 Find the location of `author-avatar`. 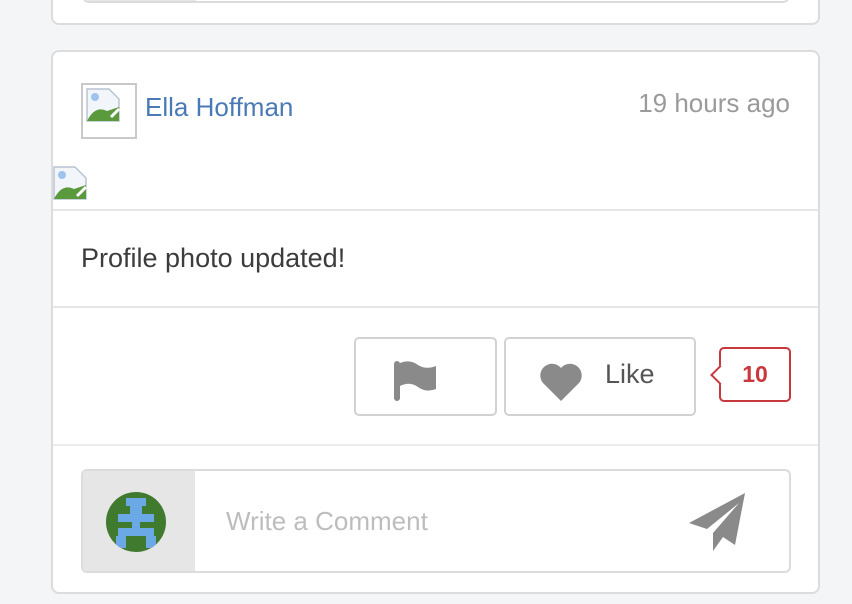

author-avatar is located at coordinates (109, 111).